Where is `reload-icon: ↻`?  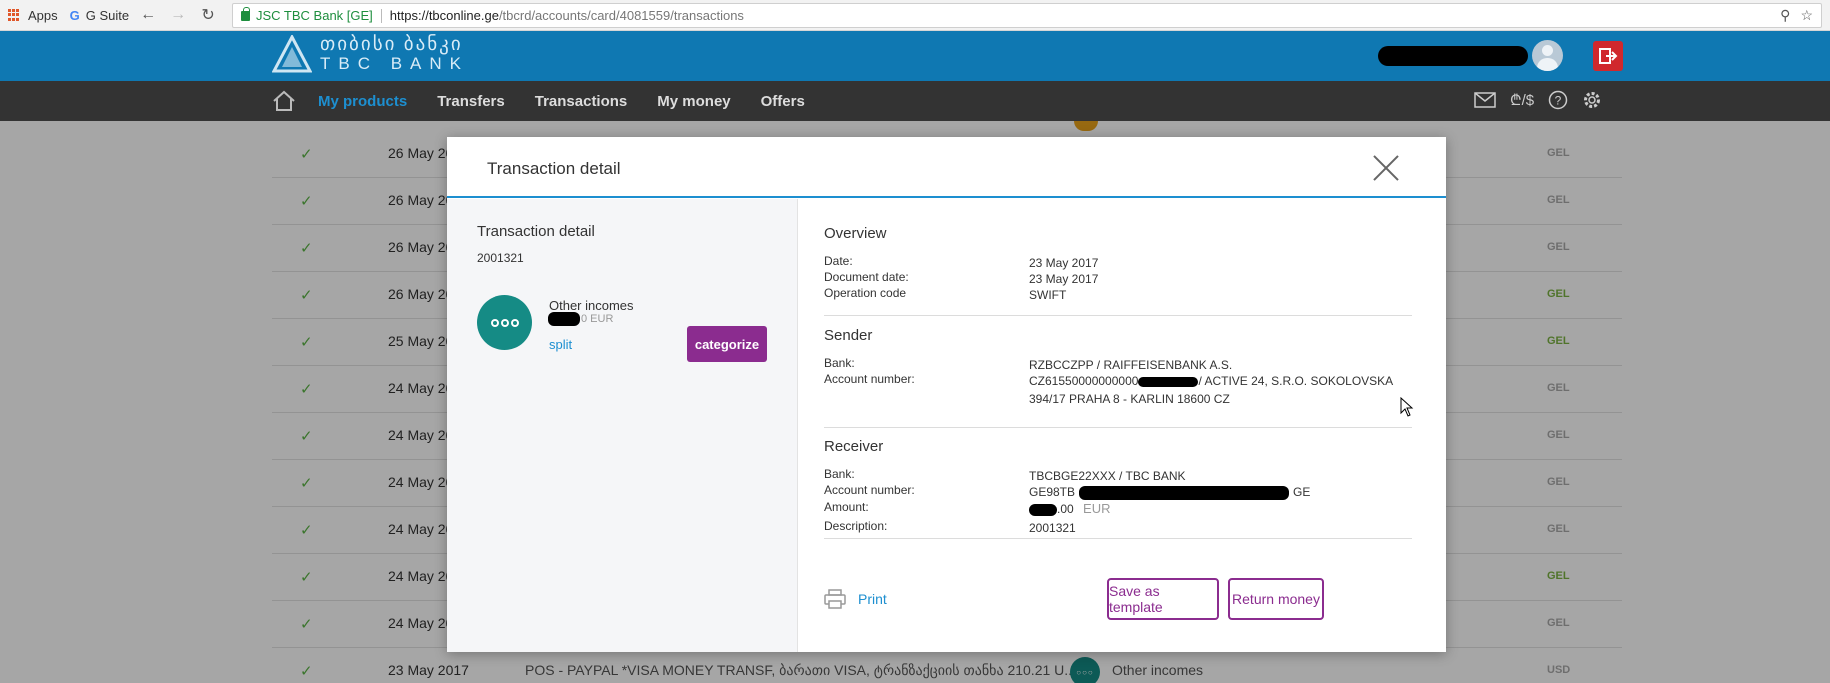 reload-icon: ↻ is located at coordinates (208, 15).